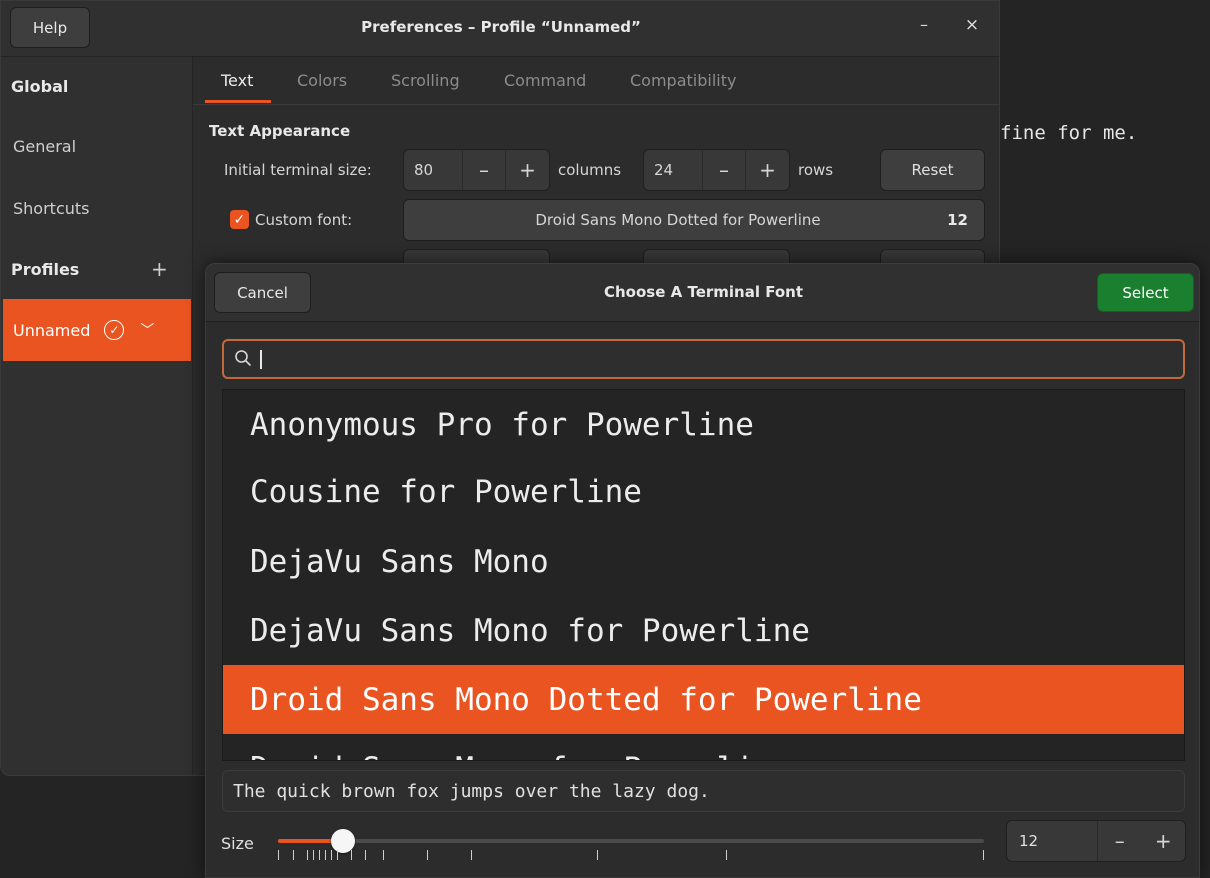  What do you see at coordinates (280, 131) in the screenshot?
I see `section-title-text-appearance: Text Appearance` at bounding box center [280, 131].